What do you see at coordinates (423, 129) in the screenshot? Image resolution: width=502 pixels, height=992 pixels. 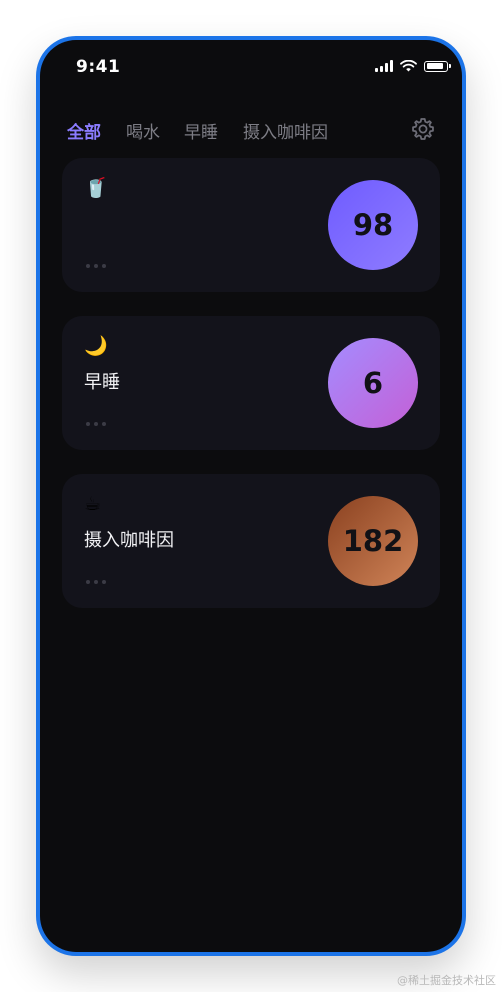 I see `gear-icon` at bounding box center [423, 129].